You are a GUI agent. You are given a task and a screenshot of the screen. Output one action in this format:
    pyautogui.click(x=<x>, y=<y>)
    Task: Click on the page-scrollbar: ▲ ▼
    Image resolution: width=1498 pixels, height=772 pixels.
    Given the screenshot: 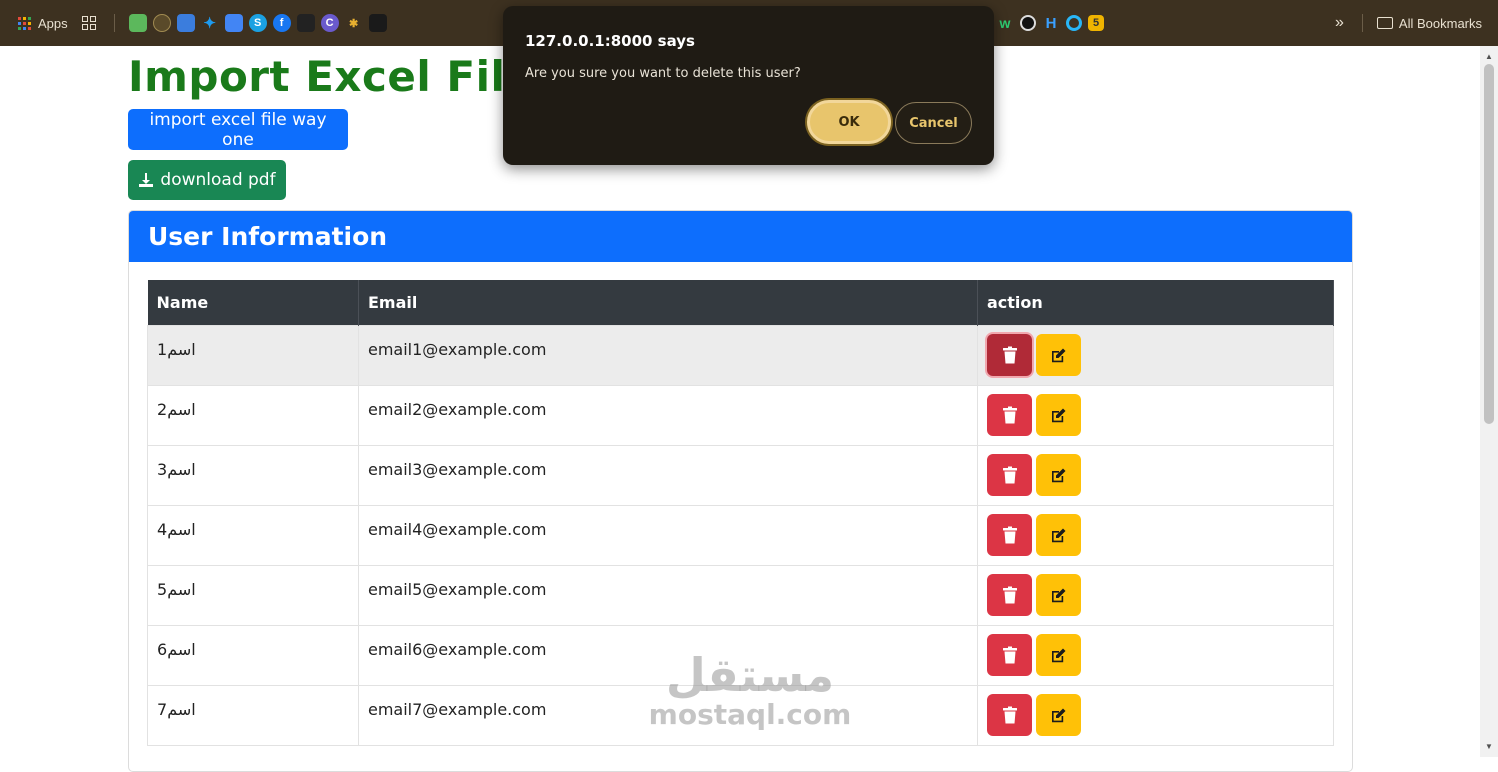 What is the action you would take?
    pyautogui.click(x=1489, y=401)
    